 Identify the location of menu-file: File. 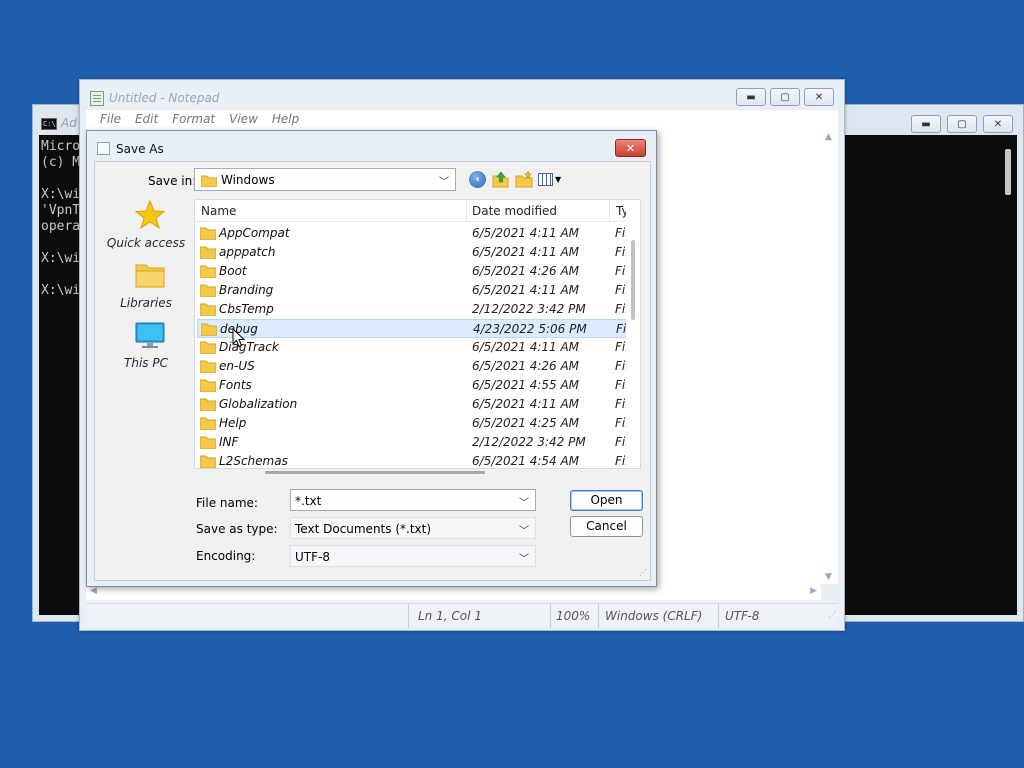
(111, 120).